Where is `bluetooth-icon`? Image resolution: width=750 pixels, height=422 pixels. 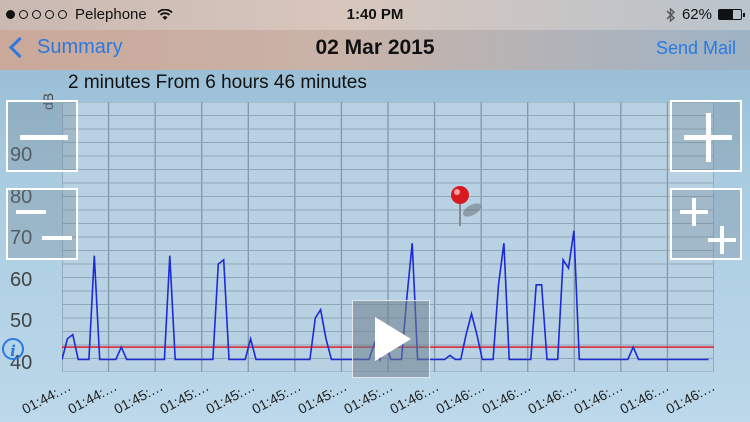 bluetooth-icon is located at coordinates (670, 14).